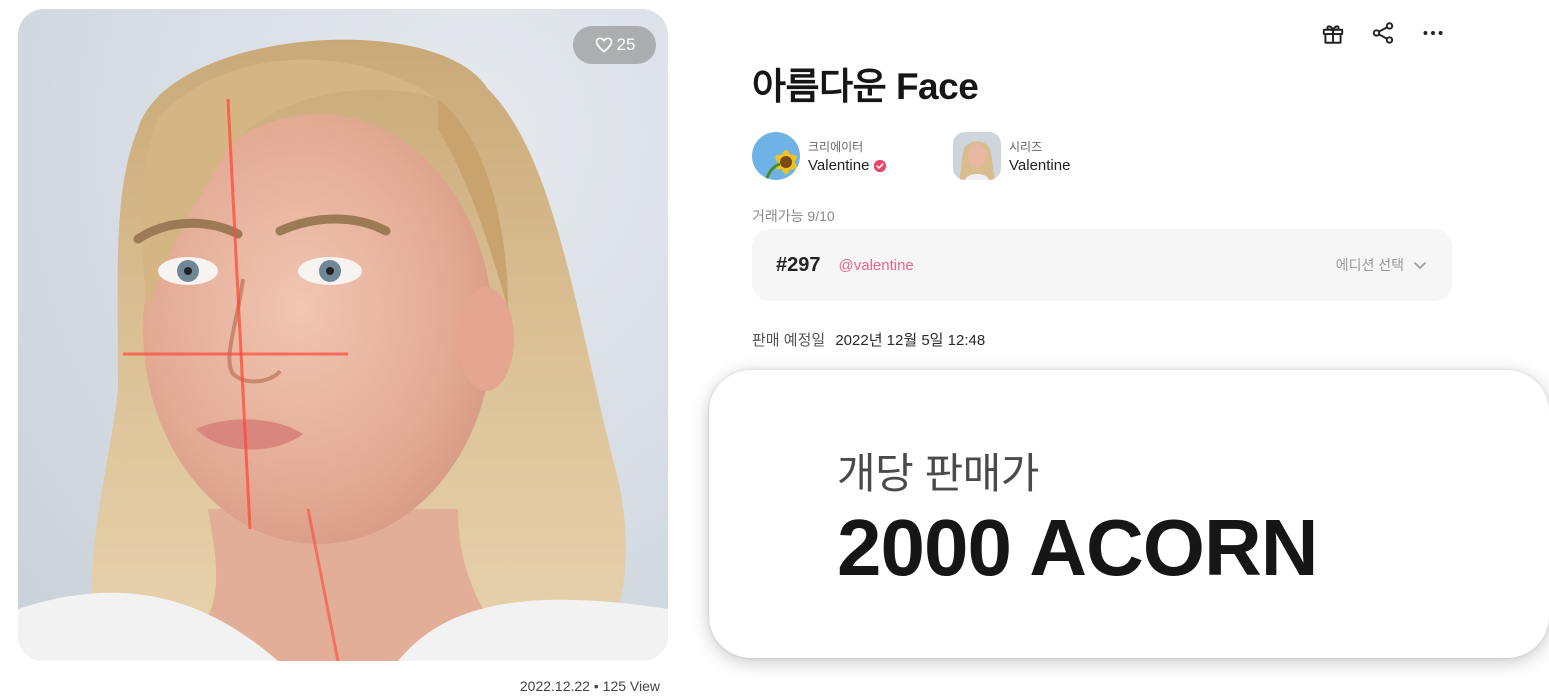 The image size is (1549, 697). What do you see at coordinates (603, 45) in the screenshot?
I see `heart-icon` at bounding box center [603, 45].